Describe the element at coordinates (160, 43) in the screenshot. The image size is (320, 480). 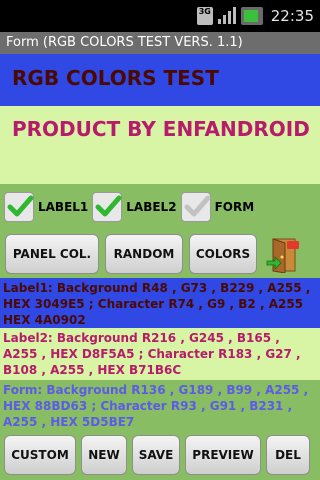
I see `window-title: Form (RGB COLORS TEST VERS. 1.1)` at that location.